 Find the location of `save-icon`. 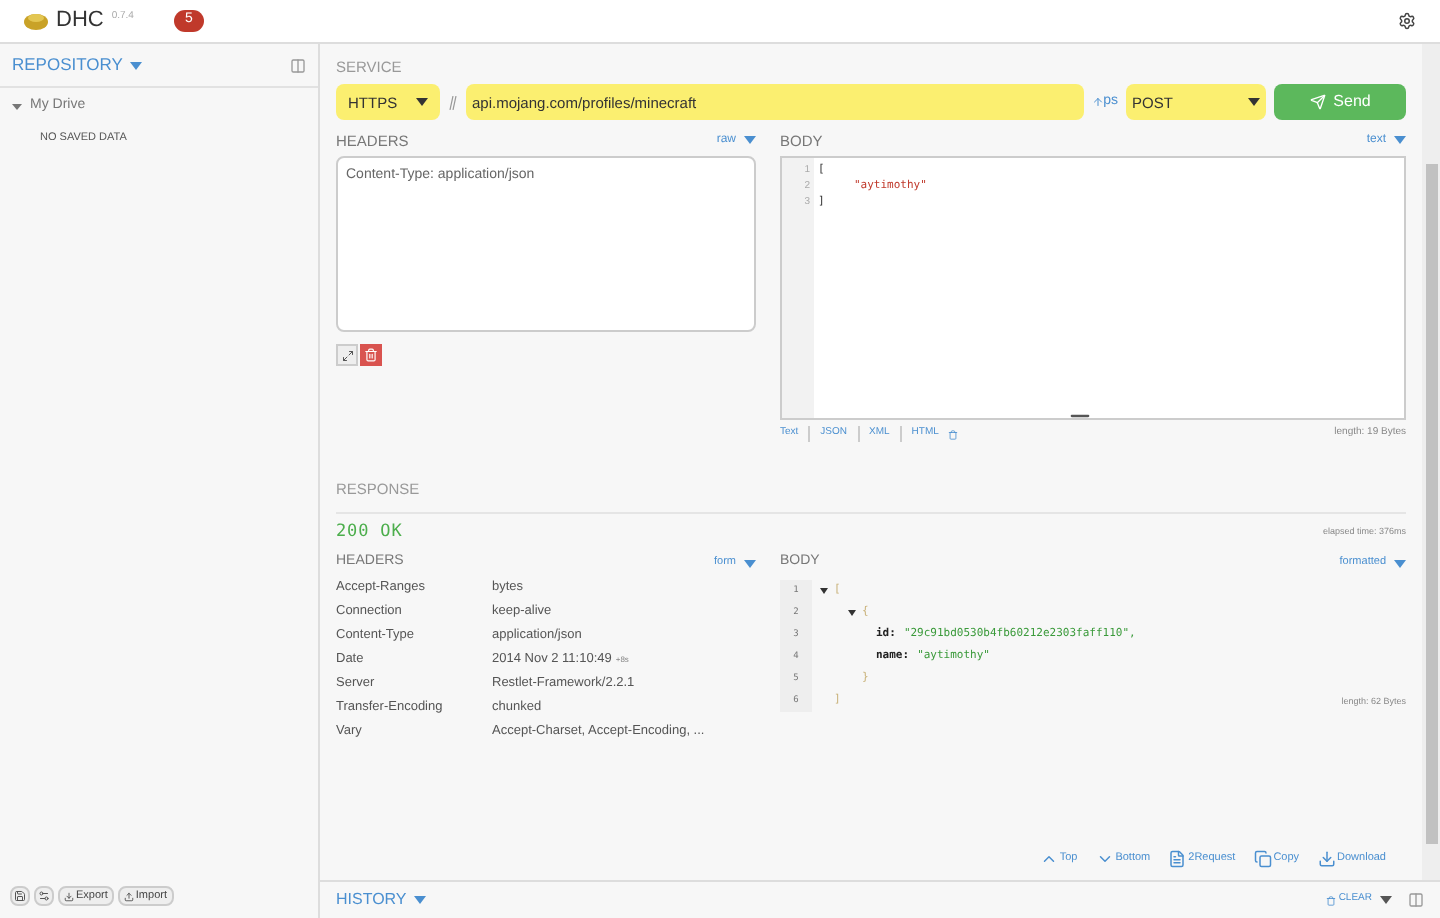

save-icon is located at coordinates (20, 896).